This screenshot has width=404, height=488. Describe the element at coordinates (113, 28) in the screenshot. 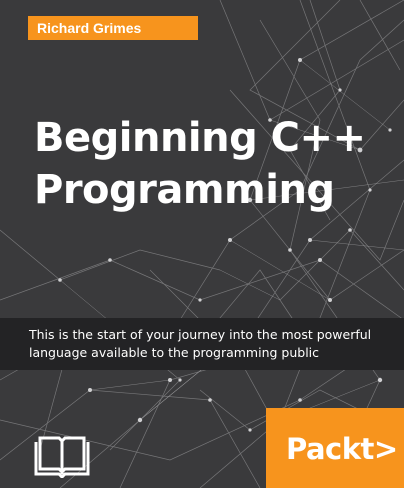

I see `author-name: Richard Grimes` at that location.